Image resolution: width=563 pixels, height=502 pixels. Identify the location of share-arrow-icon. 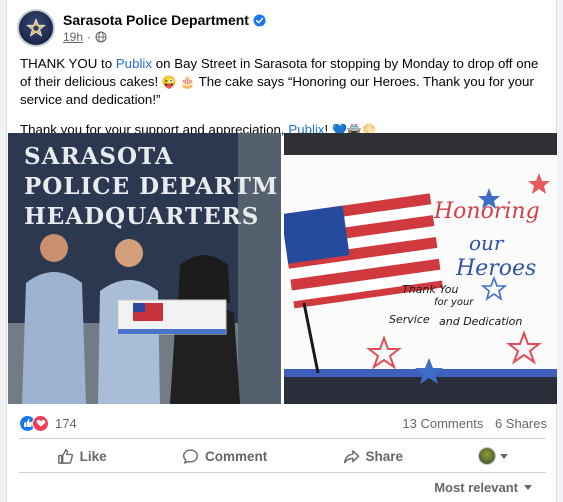
(351, 456).